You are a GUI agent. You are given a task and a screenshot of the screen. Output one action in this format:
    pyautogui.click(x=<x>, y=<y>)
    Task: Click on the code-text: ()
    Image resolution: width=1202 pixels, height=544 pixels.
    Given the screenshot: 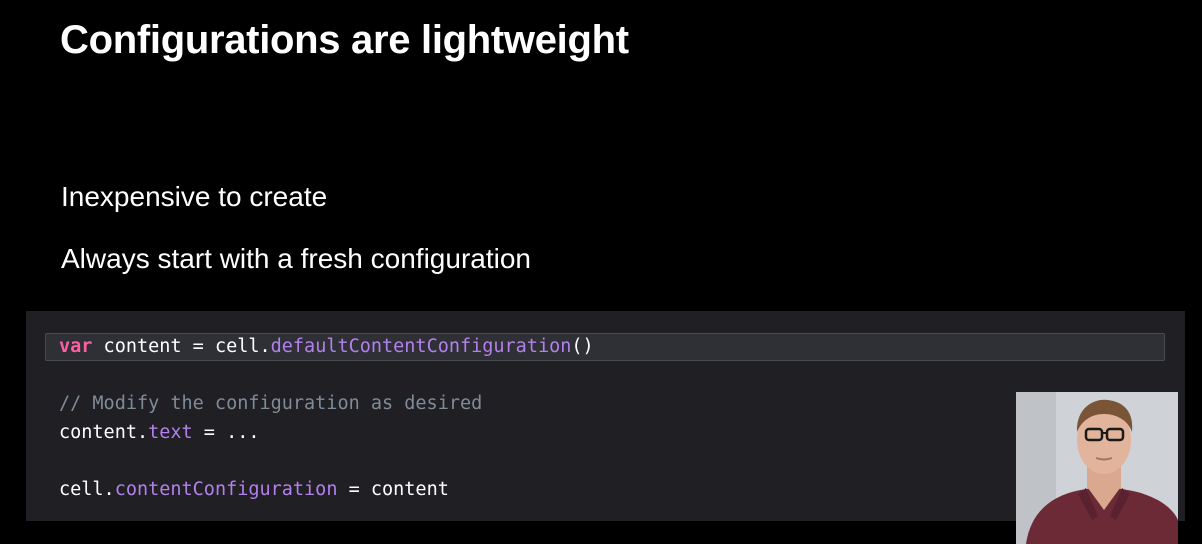 What is the action you would take?
    pyautogui.click(x=582, y=346)
    